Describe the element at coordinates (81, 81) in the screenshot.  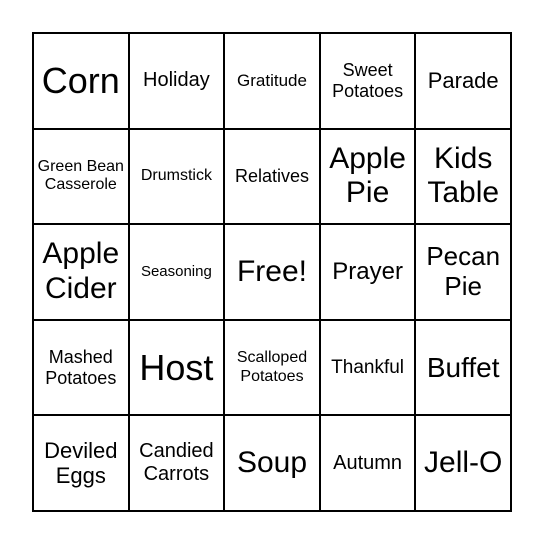
I see `bingo-cell: Corn` at that location.